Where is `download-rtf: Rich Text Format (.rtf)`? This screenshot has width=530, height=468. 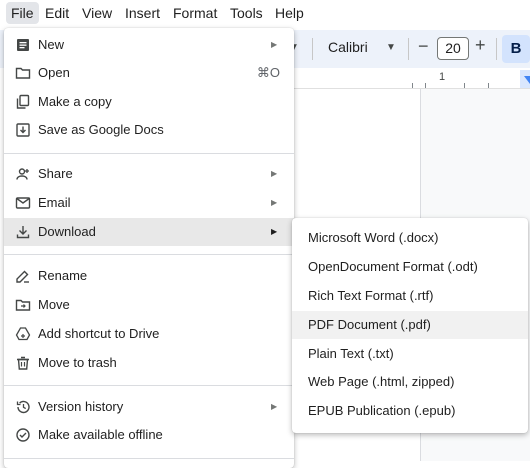
download-rtf: Rich Text Format (.rtf) is located at coordinates (410, 296).